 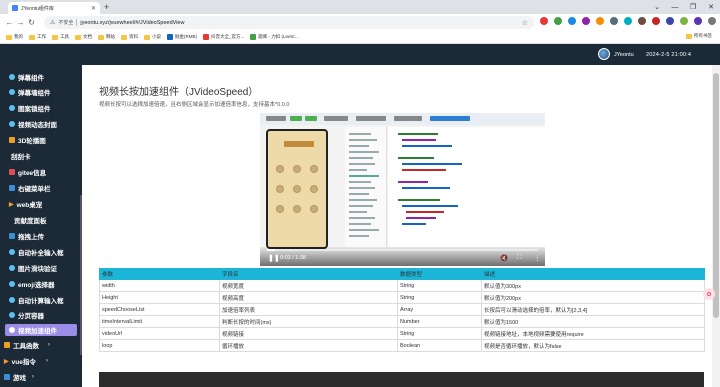 What do you see at coordinates (45, 252) in the screenshot?
I see `sidebar-item: 自动补全输入框` at bounding box center [45, 252].